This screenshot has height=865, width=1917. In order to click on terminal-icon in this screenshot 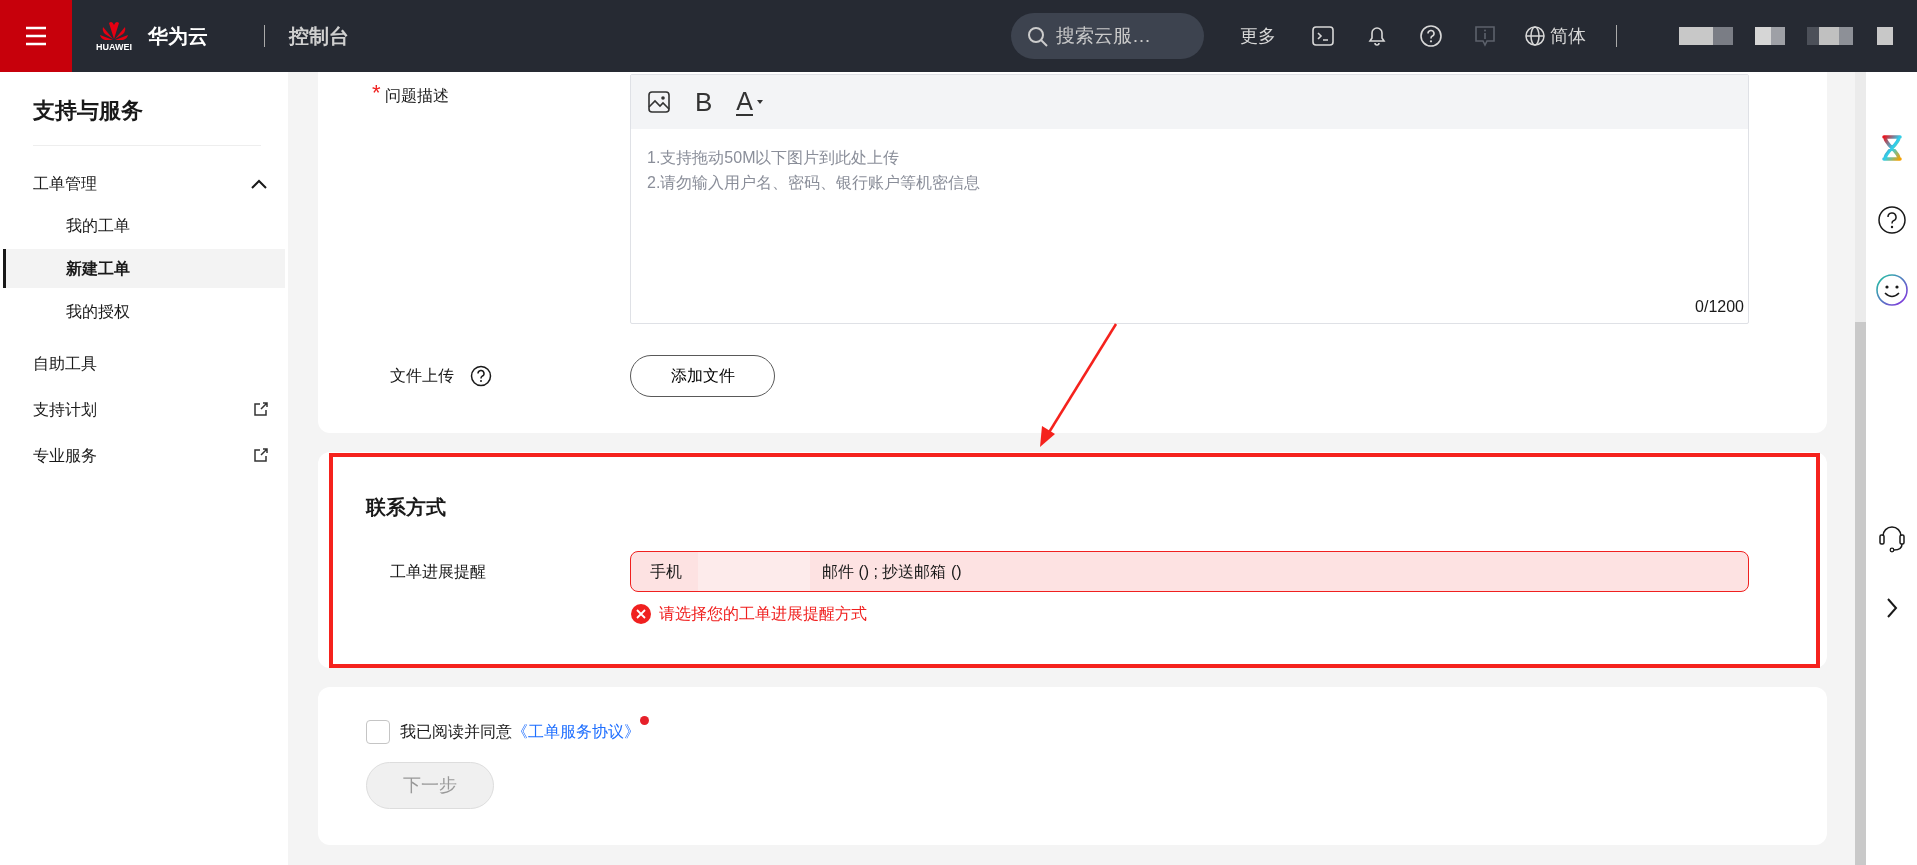, I will do `click(1323, 36)`.